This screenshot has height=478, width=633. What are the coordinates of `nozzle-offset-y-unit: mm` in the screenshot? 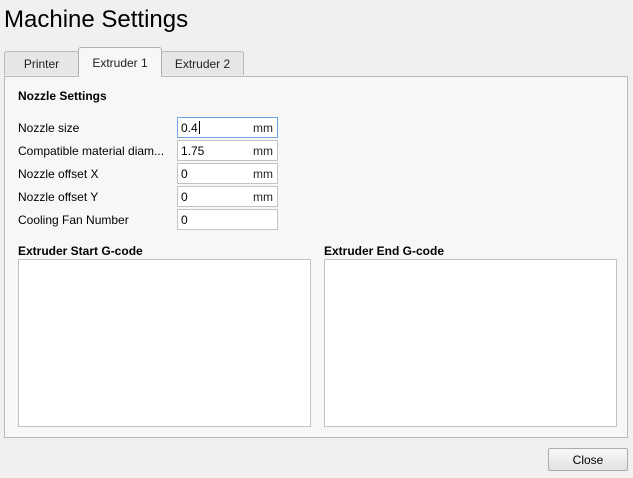 It's located at (263, 197).